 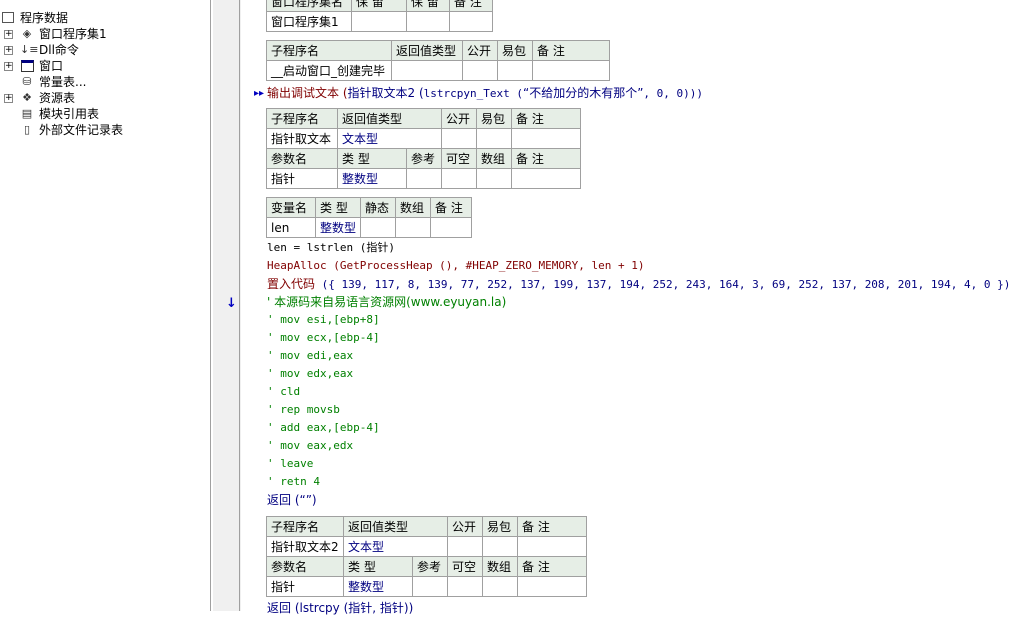 What do you see at coordinates (323, 428) in the screenshot?
I see `code-line-comment: ' add eax,[ebp-4]` at bounding box center [323, 428].